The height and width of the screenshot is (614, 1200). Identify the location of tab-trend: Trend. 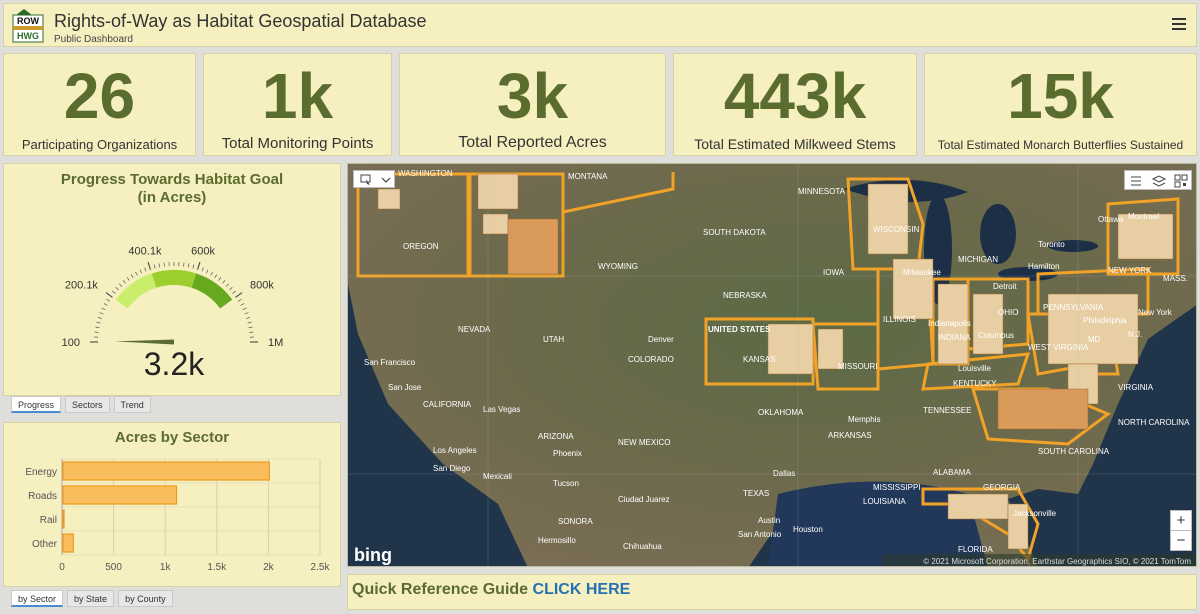
(132, 404).